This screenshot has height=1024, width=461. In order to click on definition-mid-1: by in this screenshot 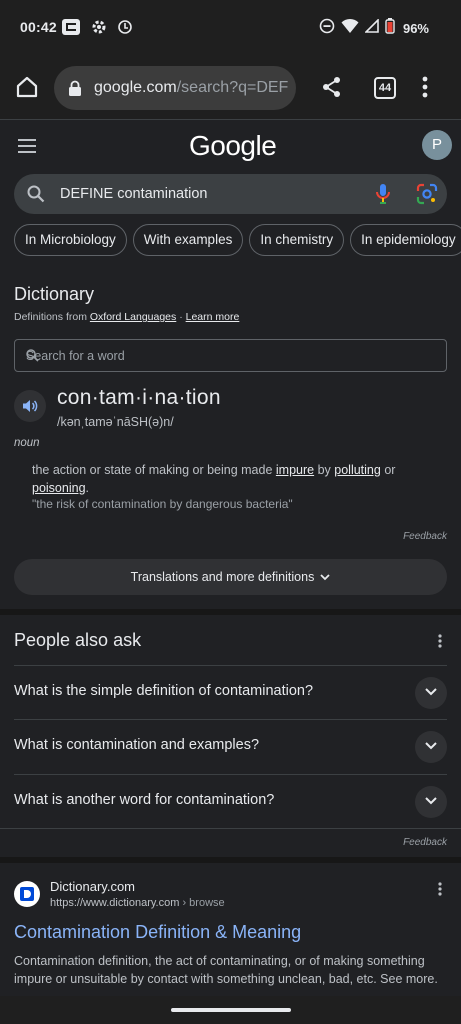, I will do `click(324, 470)`.